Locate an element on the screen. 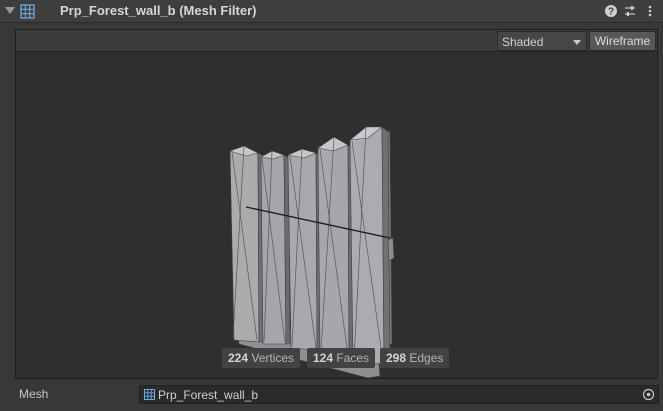  foldout-arrow-icon is located at coordinates (10, 10).